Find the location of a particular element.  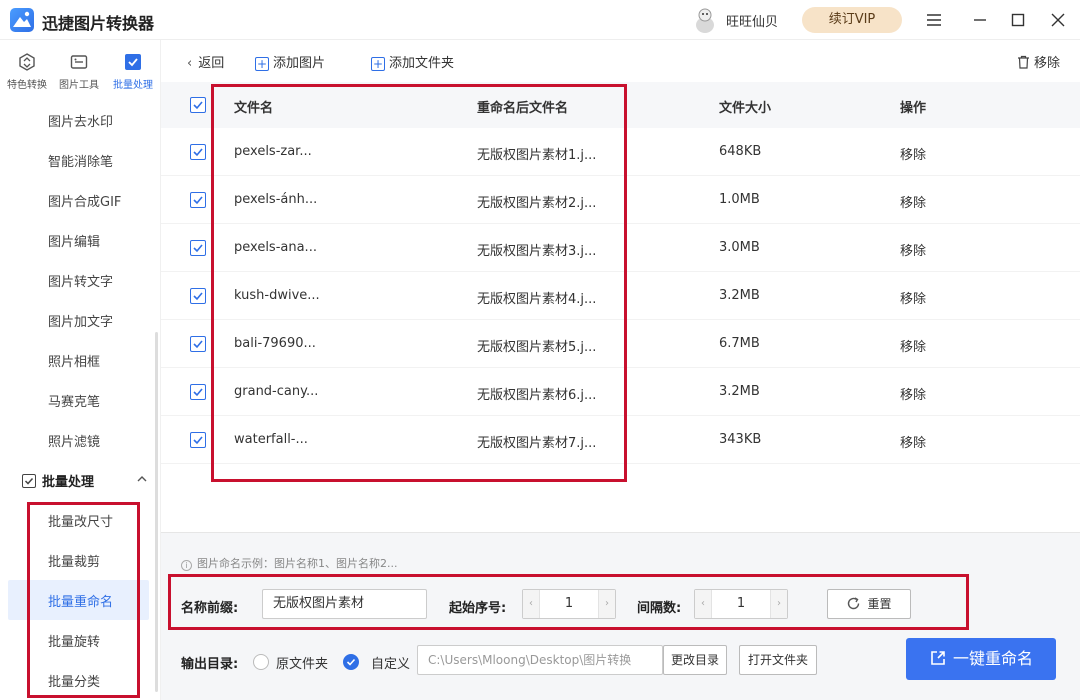

add-image-icon: + is located at coordinates (262, 64).